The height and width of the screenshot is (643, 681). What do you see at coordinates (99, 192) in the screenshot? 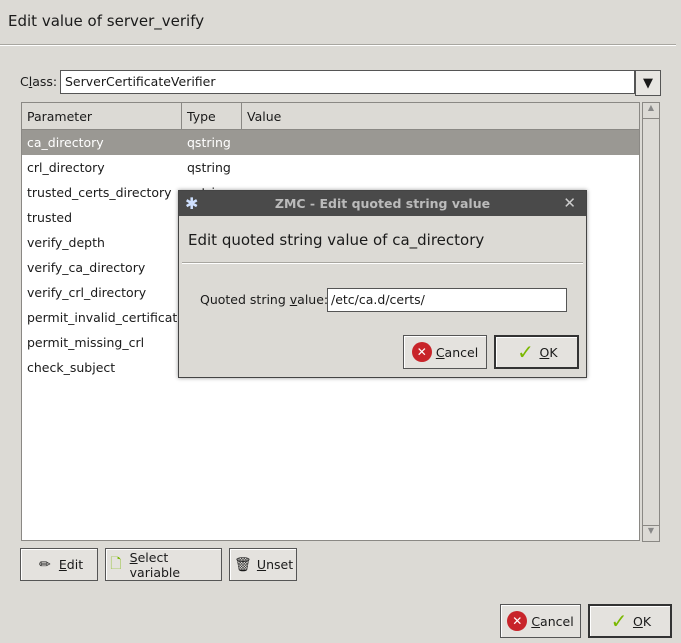
I see `cell-parameter: trusted_certs_directory` at bounding box center [99, 192].